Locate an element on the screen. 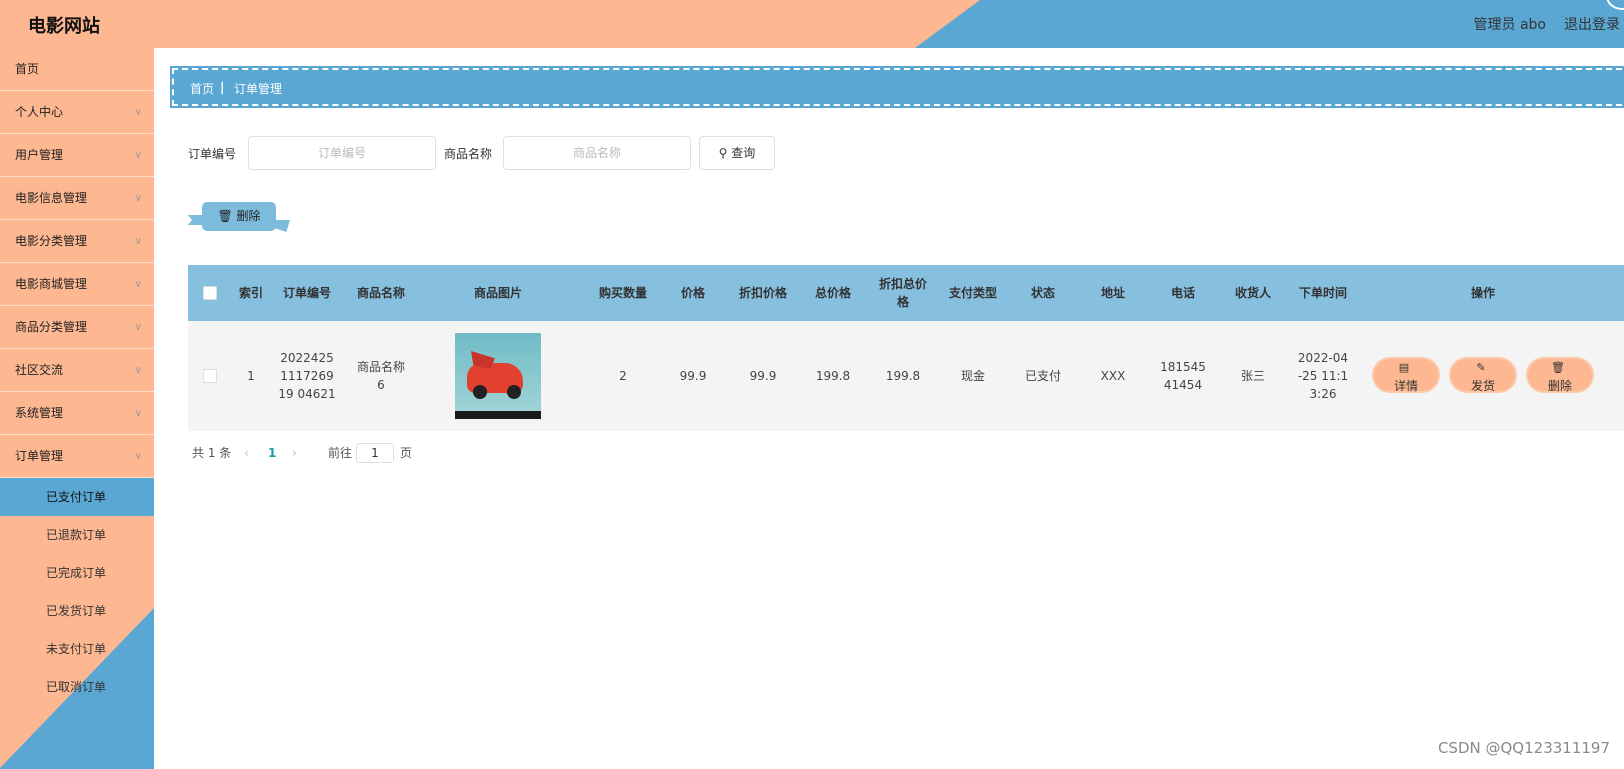  col-price: 价格 is located at coordinates (692, 293).